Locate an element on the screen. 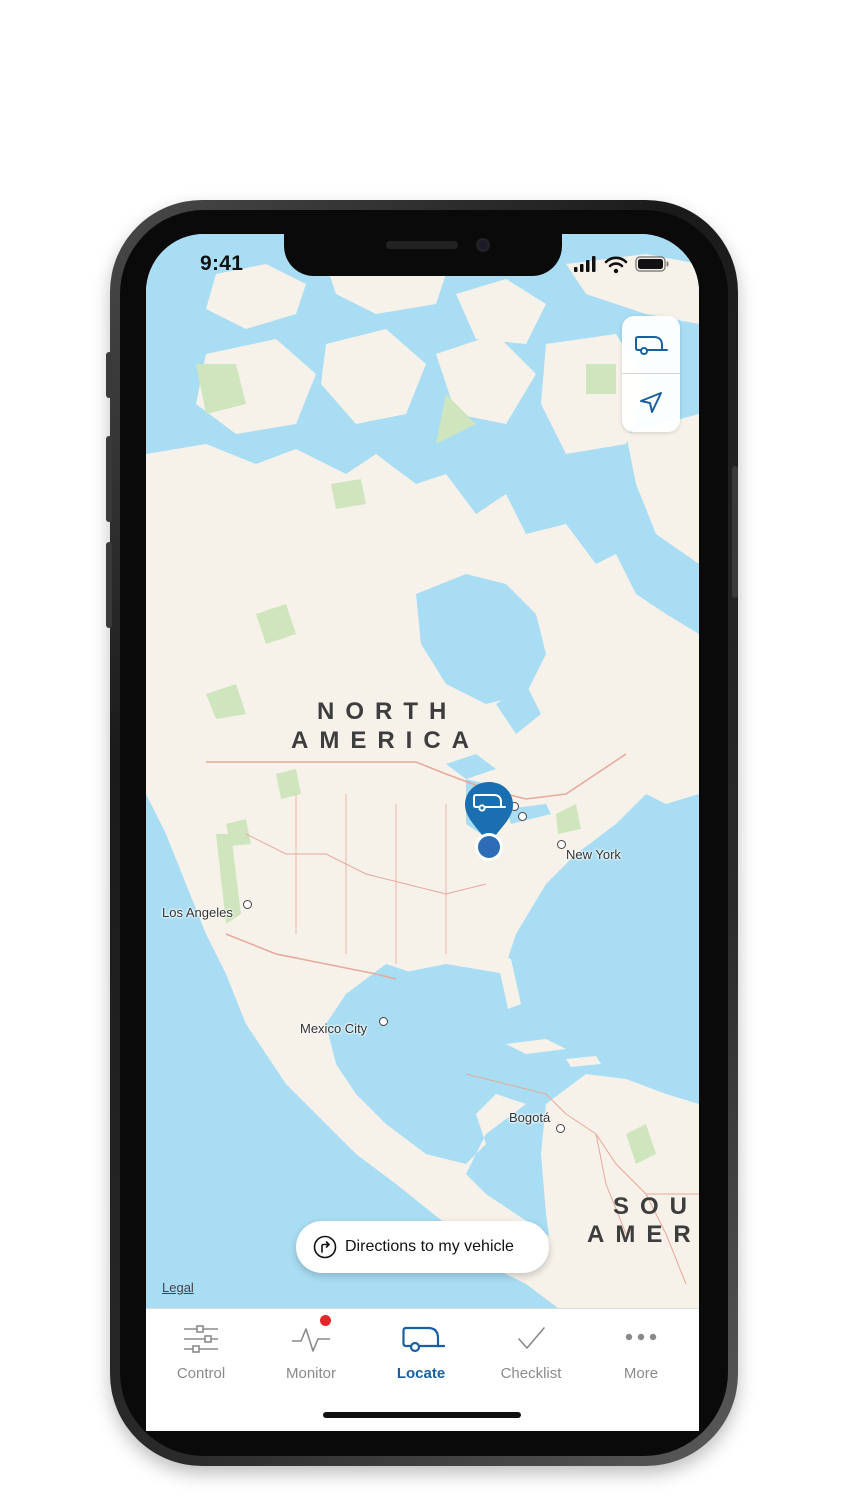  city-dot-new-york is located at coordinates (561, 844).